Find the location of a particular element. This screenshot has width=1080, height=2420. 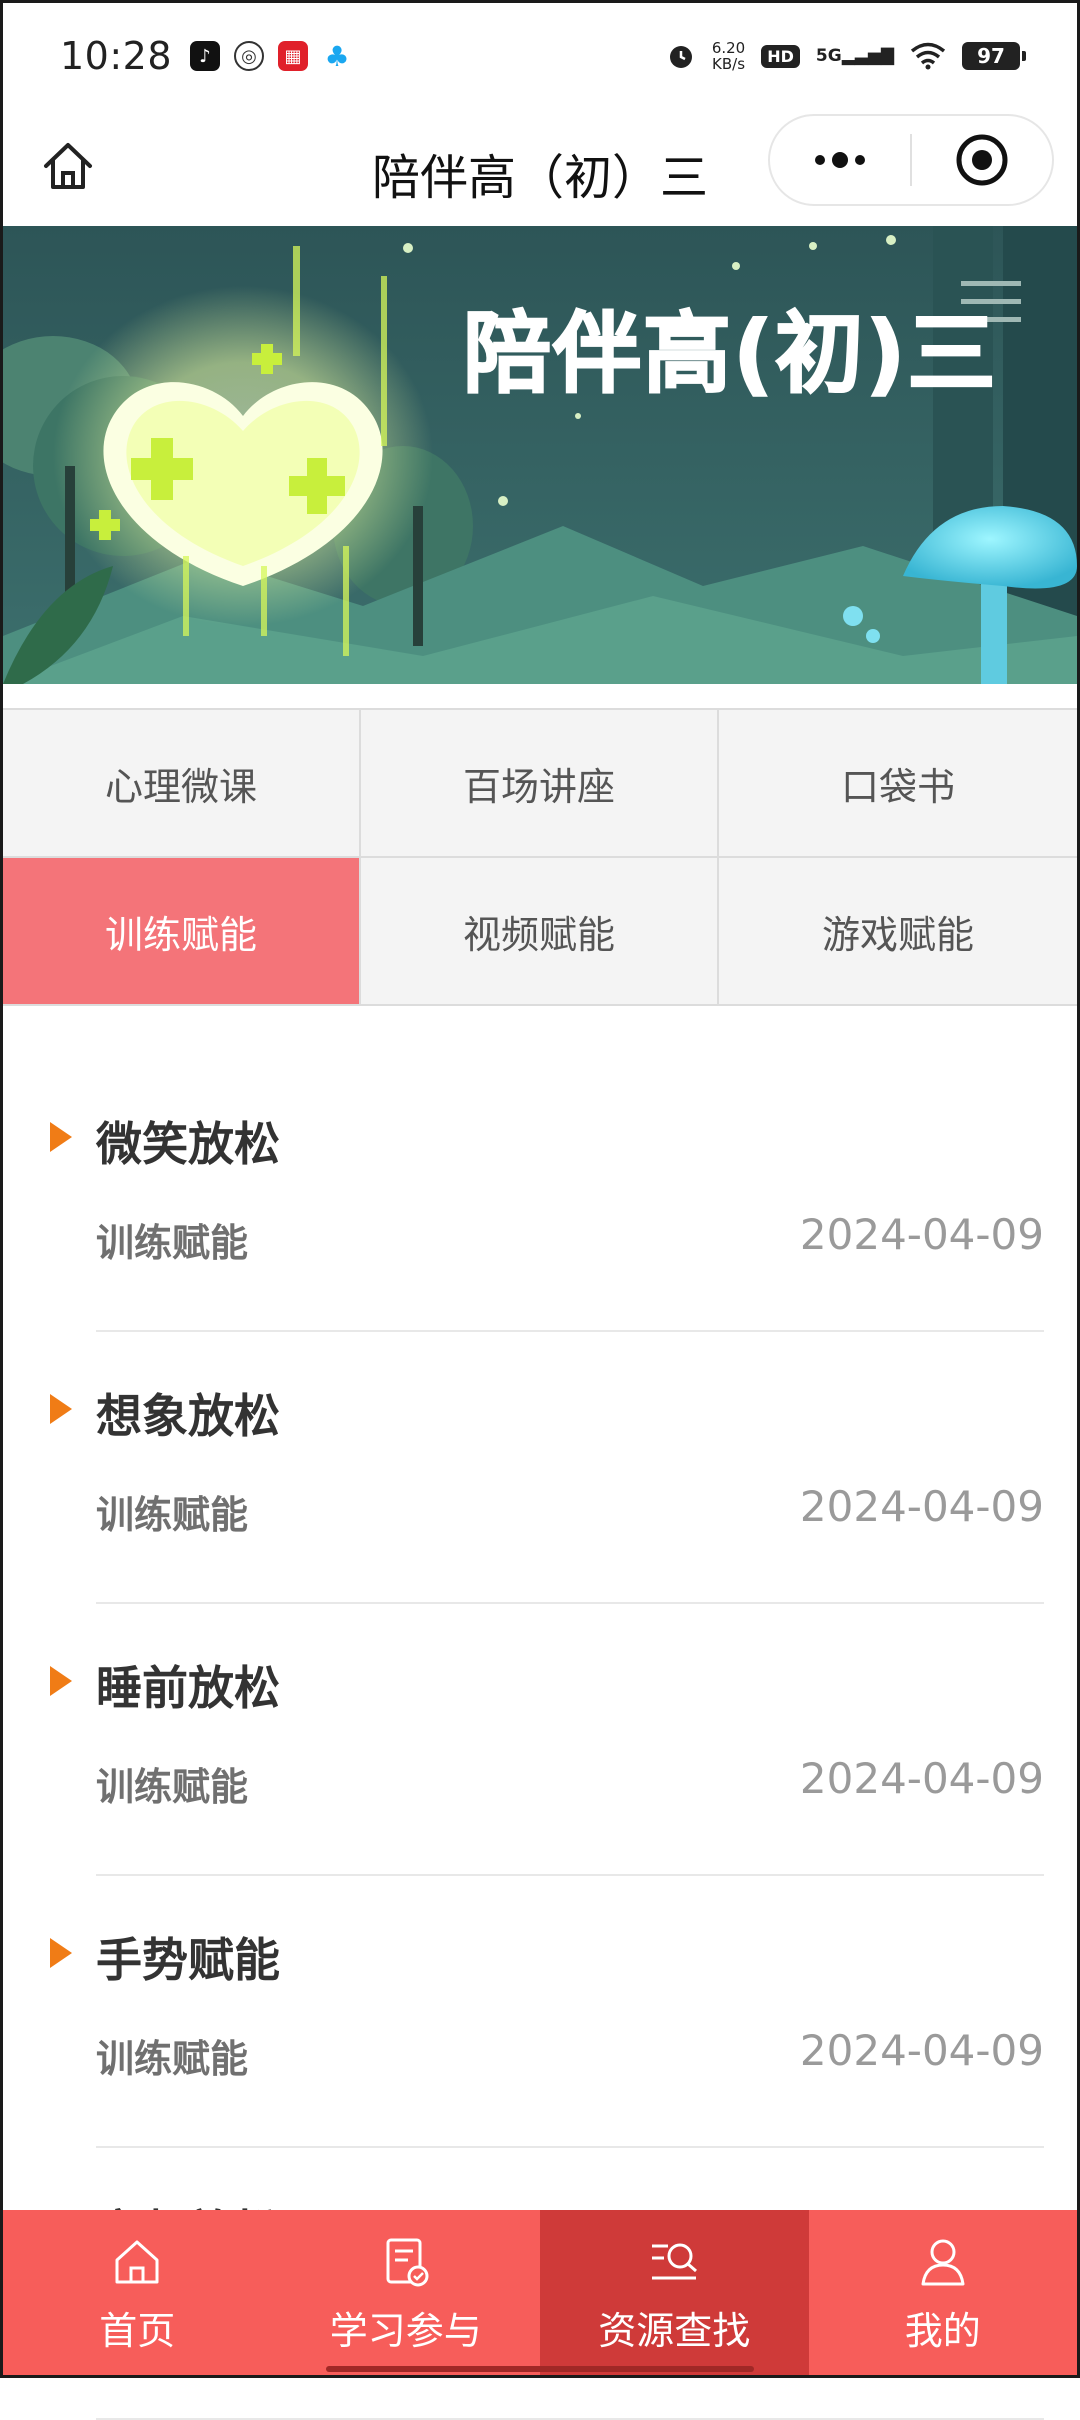

tab-label: 资源查找 is located at coordinates (674, 2331).